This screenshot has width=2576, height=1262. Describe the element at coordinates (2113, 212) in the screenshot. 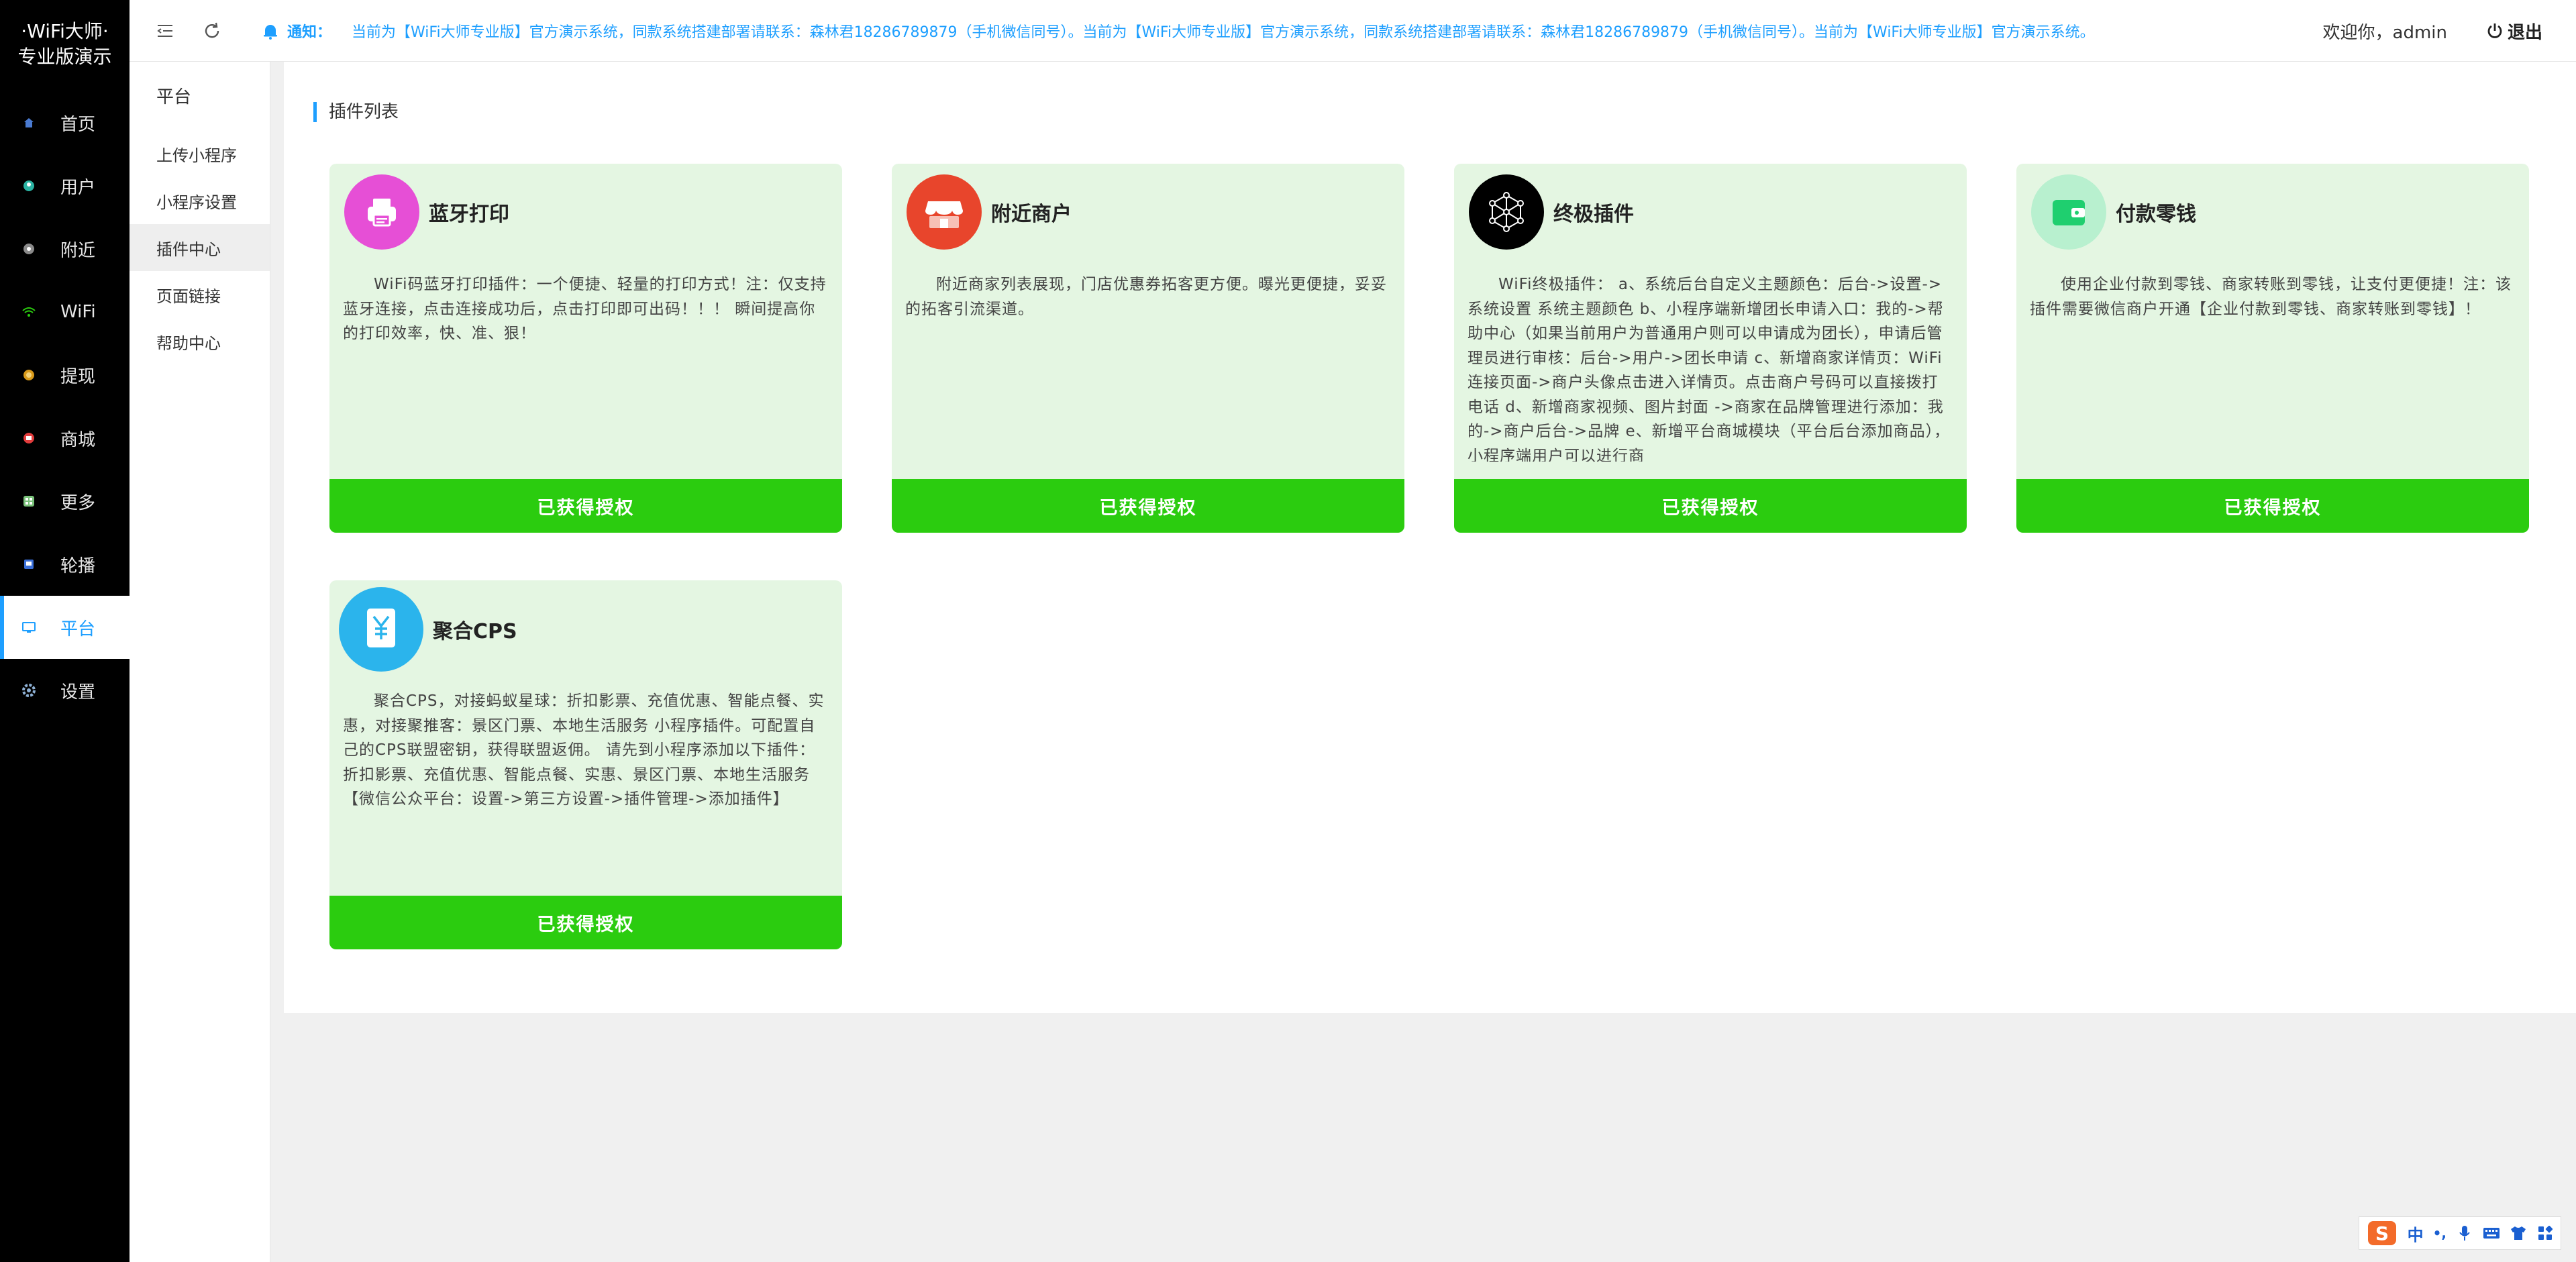

I see `card-header: 付款零钱` at that location.